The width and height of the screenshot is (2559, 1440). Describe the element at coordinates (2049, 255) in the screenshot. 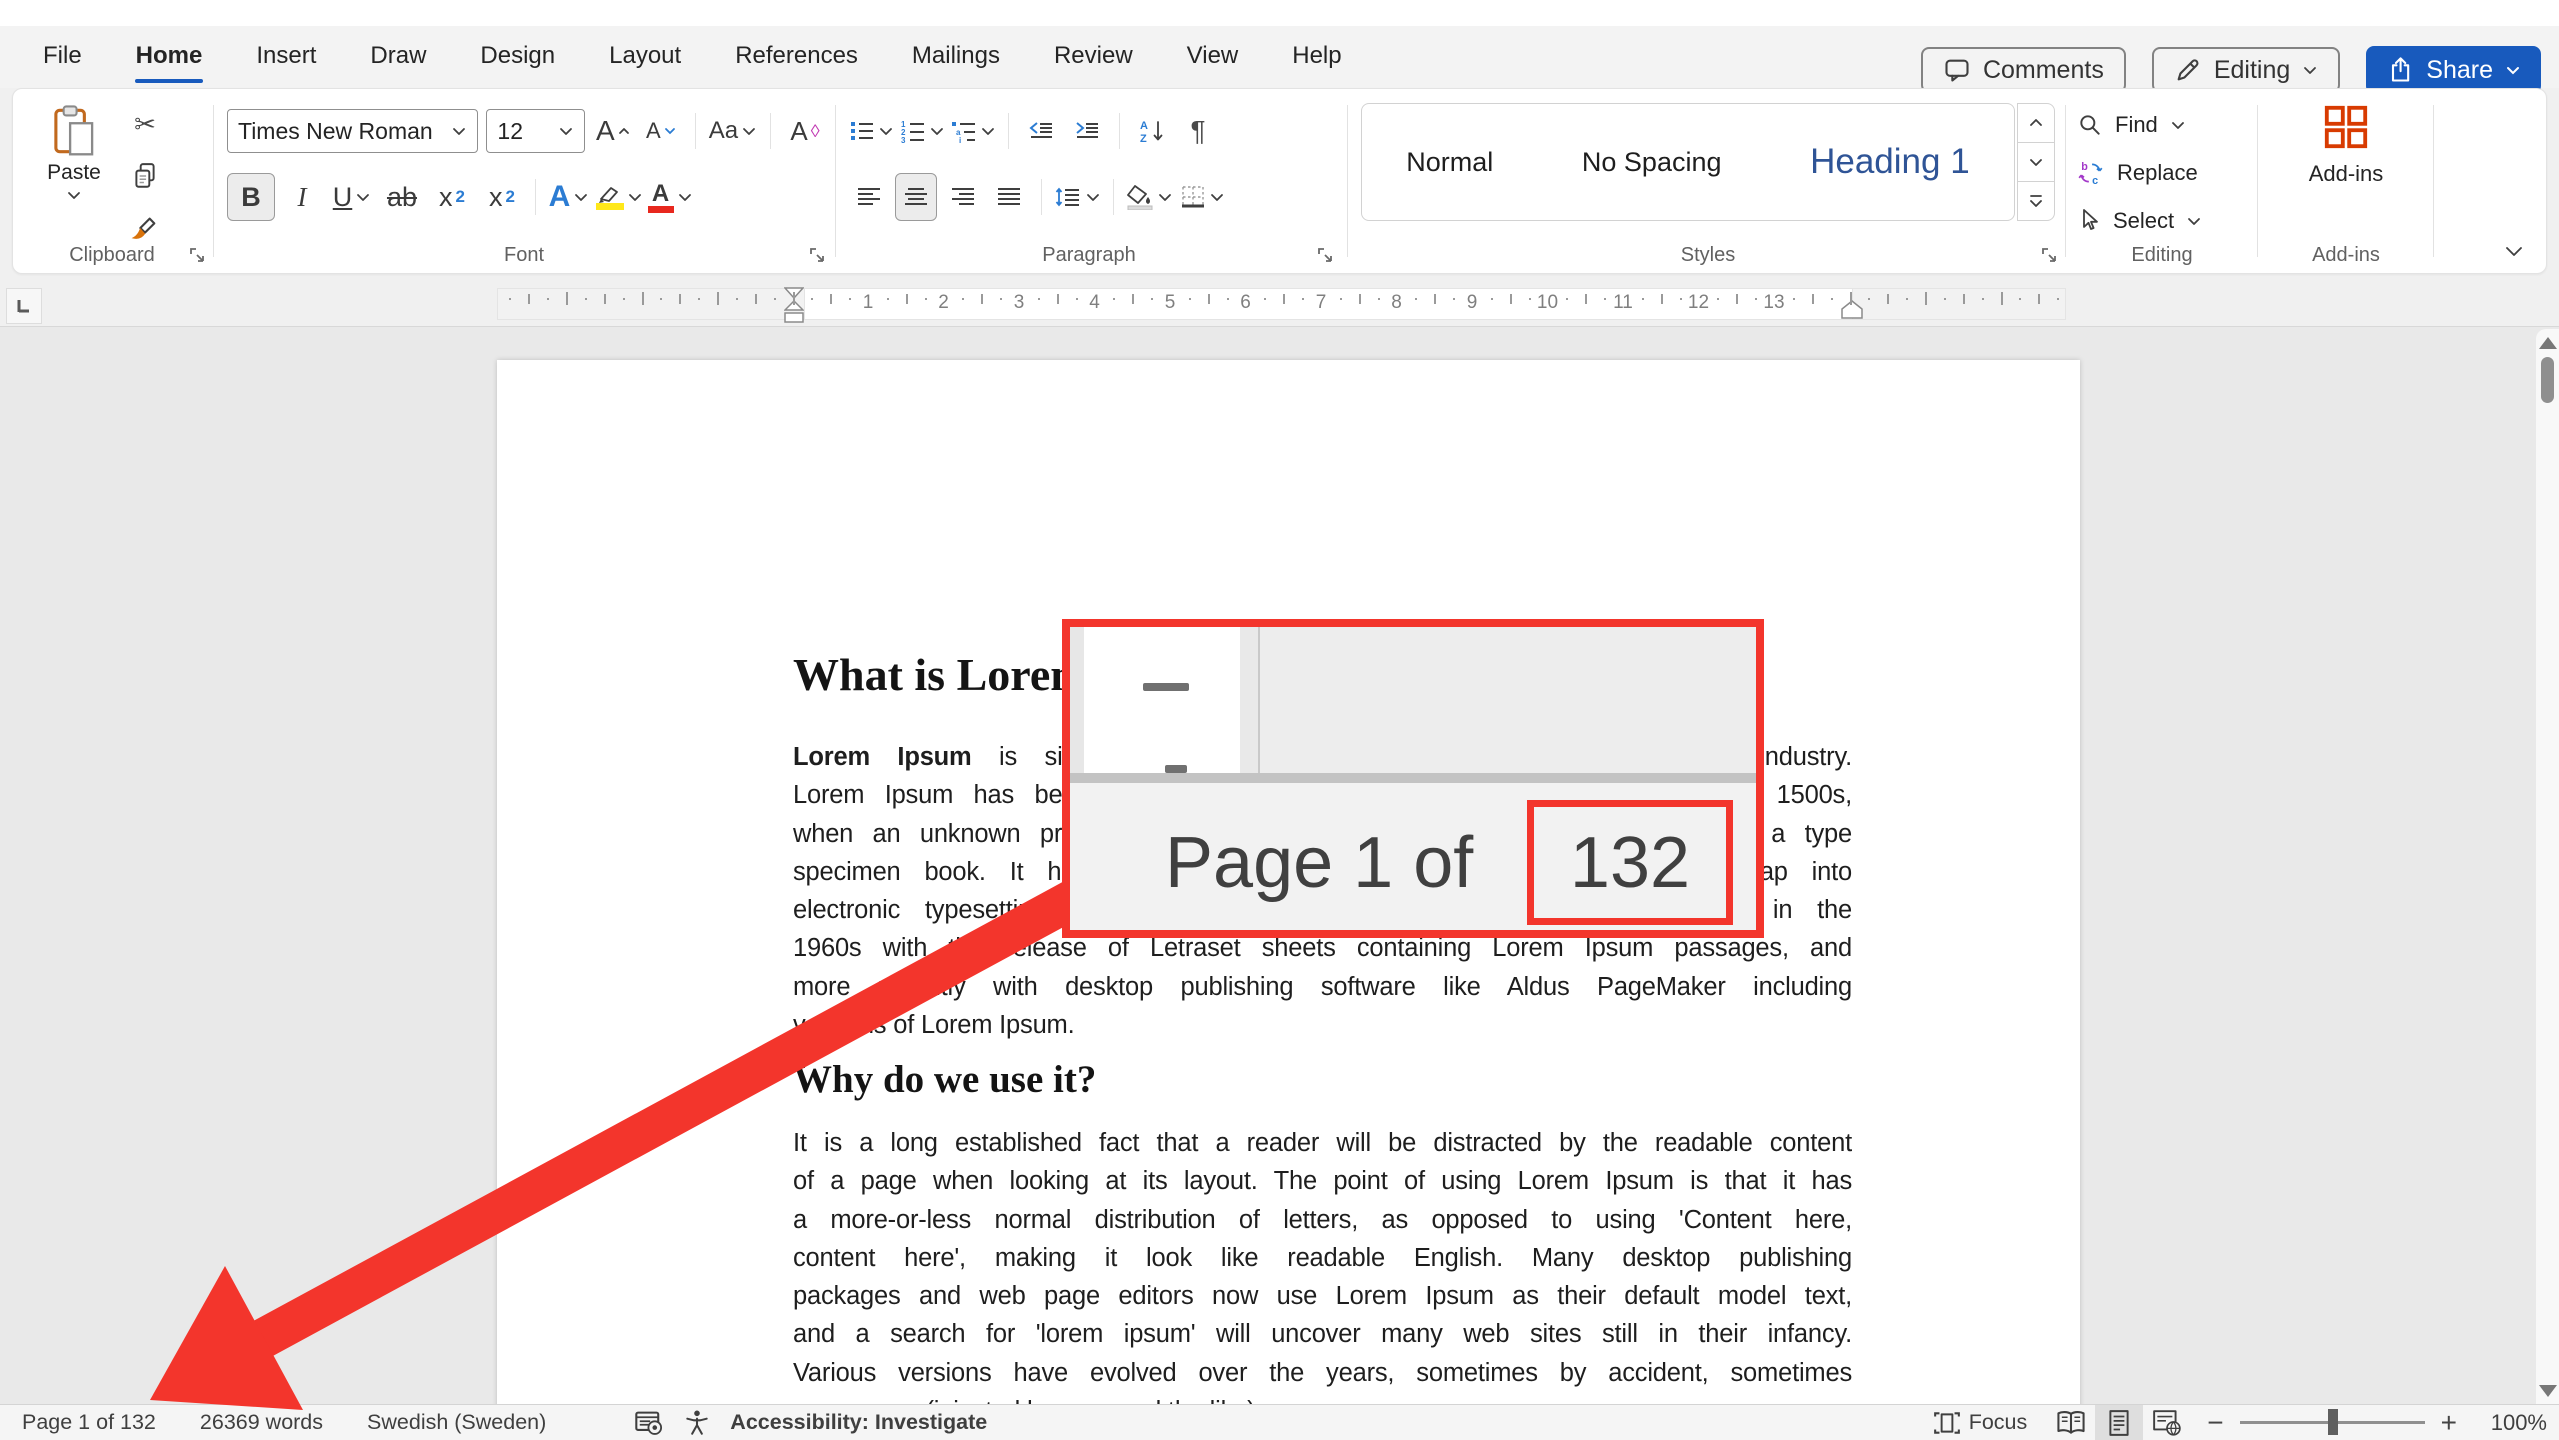

I see `styles-dialog-launcher` at that location.